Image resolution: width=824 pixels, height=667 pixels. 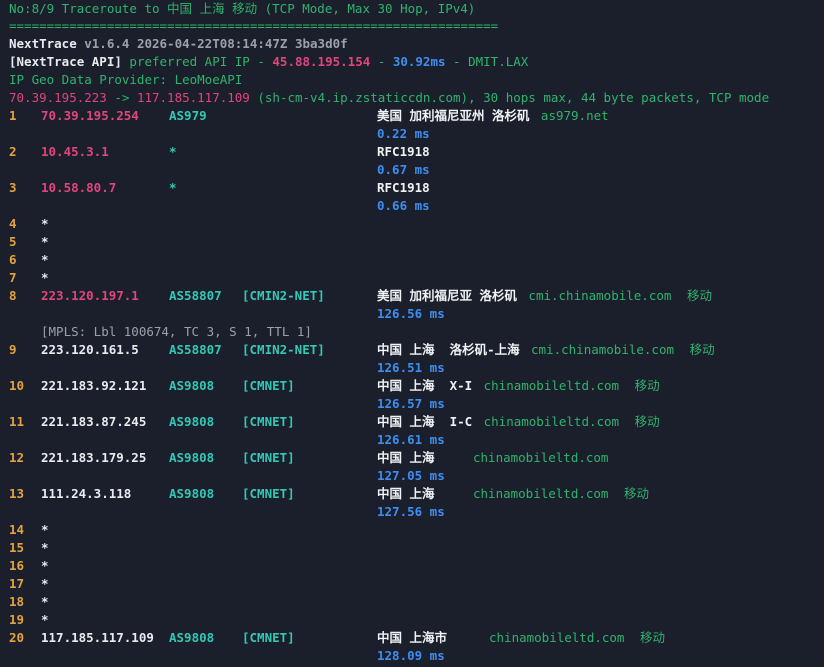 What do you see at coordinates (97, 637) in the screenshot?
I see `hop-ip: 117.185.117.109` at bounding box center [97, 637].